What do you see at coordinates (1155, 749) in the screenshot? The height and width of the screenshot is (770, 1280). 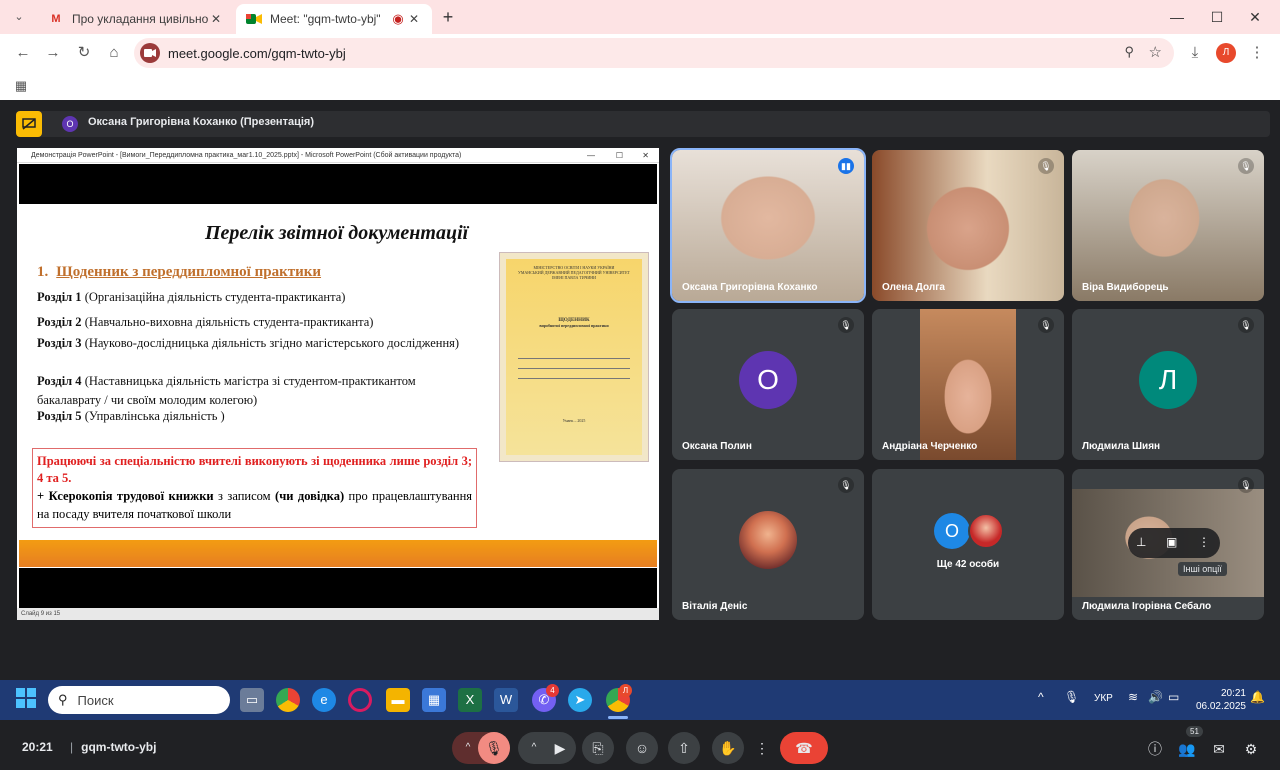 I see `meeting-info-icon: ⓘ` at bounding box center [1155, 749].